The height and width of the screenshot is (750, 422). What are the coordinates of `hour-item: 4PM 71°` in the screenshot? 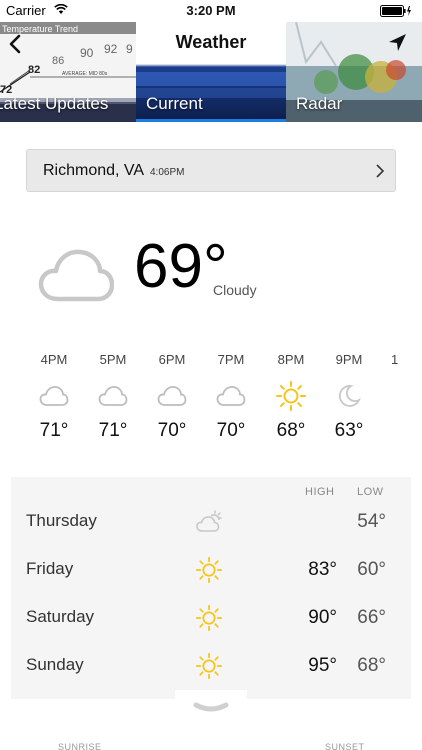 It's located at (54, 397).